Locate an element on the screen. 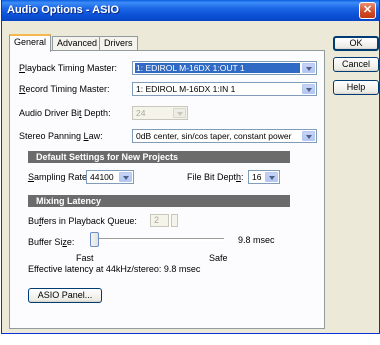 Image resolution: width=380 pixels, height=345 pixels. spin-arrows-icon is located at coordinates (174, 220).